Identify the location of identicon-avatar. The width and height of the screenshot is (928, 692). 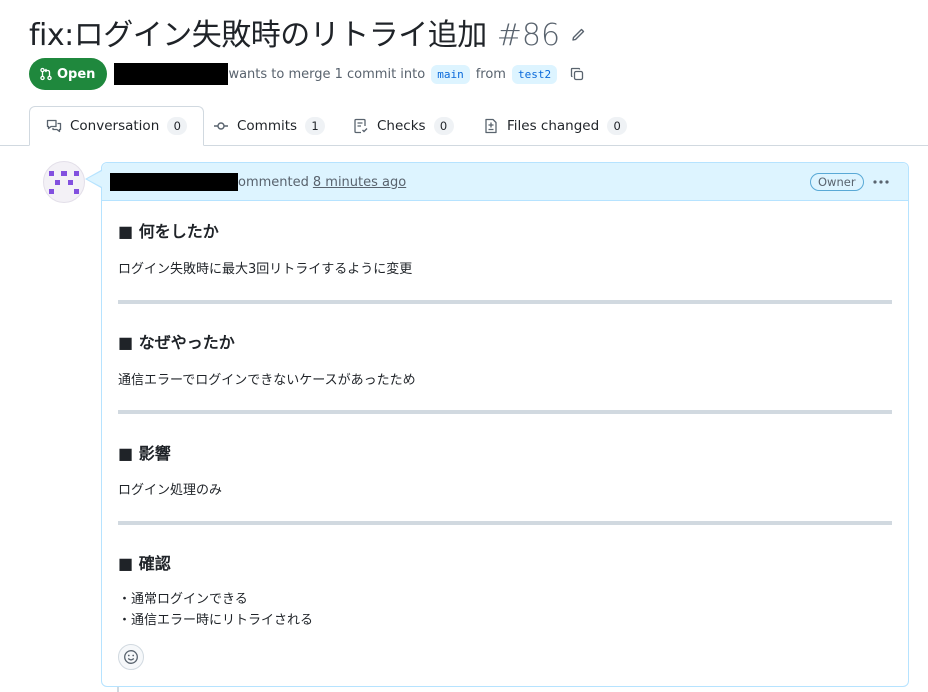
(64, 182).